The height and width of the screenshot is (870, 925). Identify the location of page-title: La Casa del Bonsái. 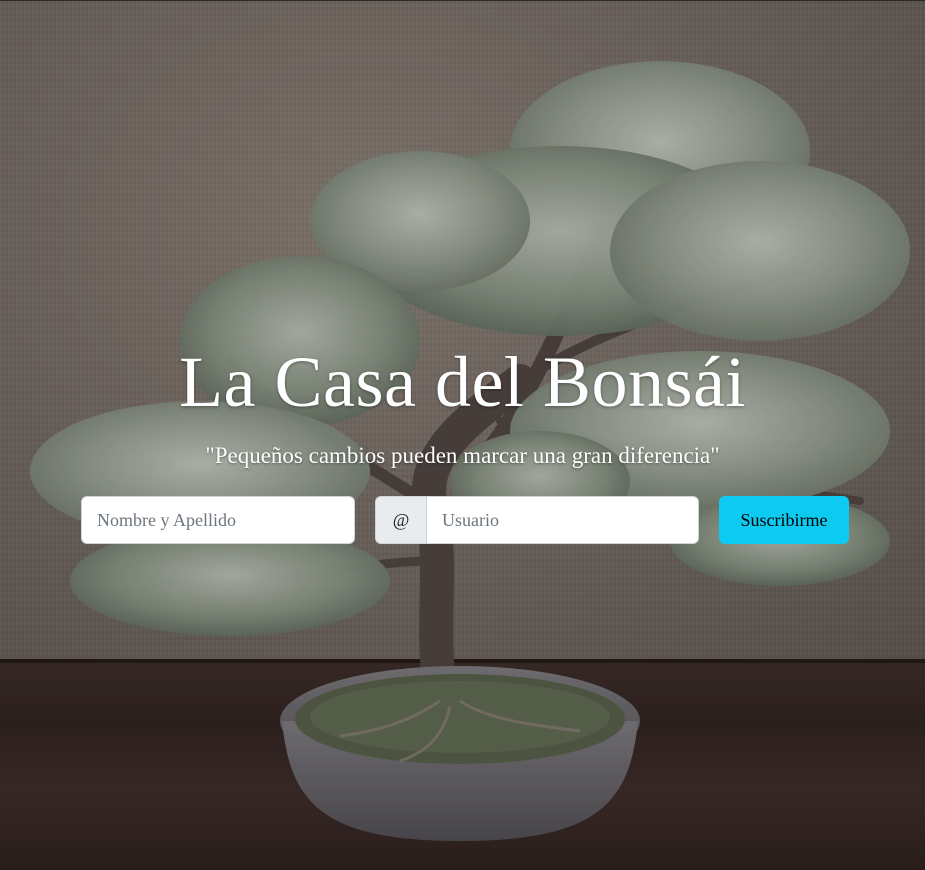
(462, 382).